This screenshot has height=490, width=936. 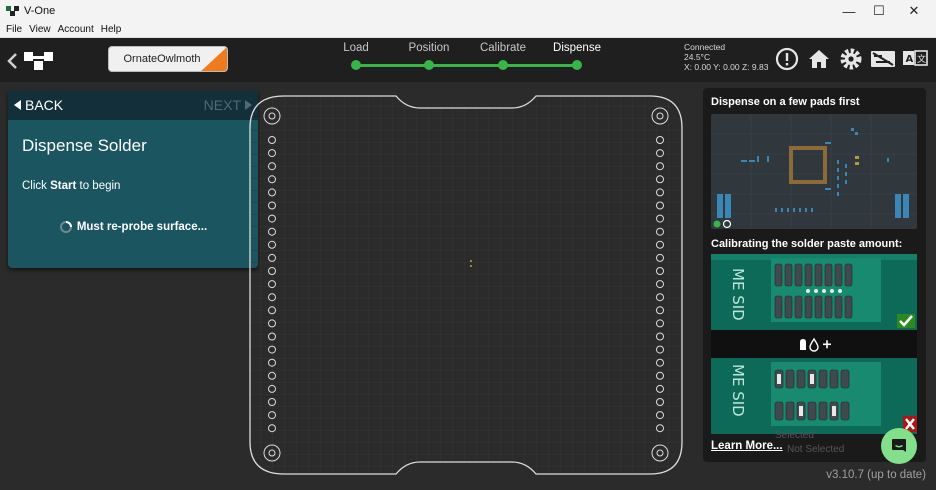 I want to click on back-label: BACK, so click(x=44, y=105).